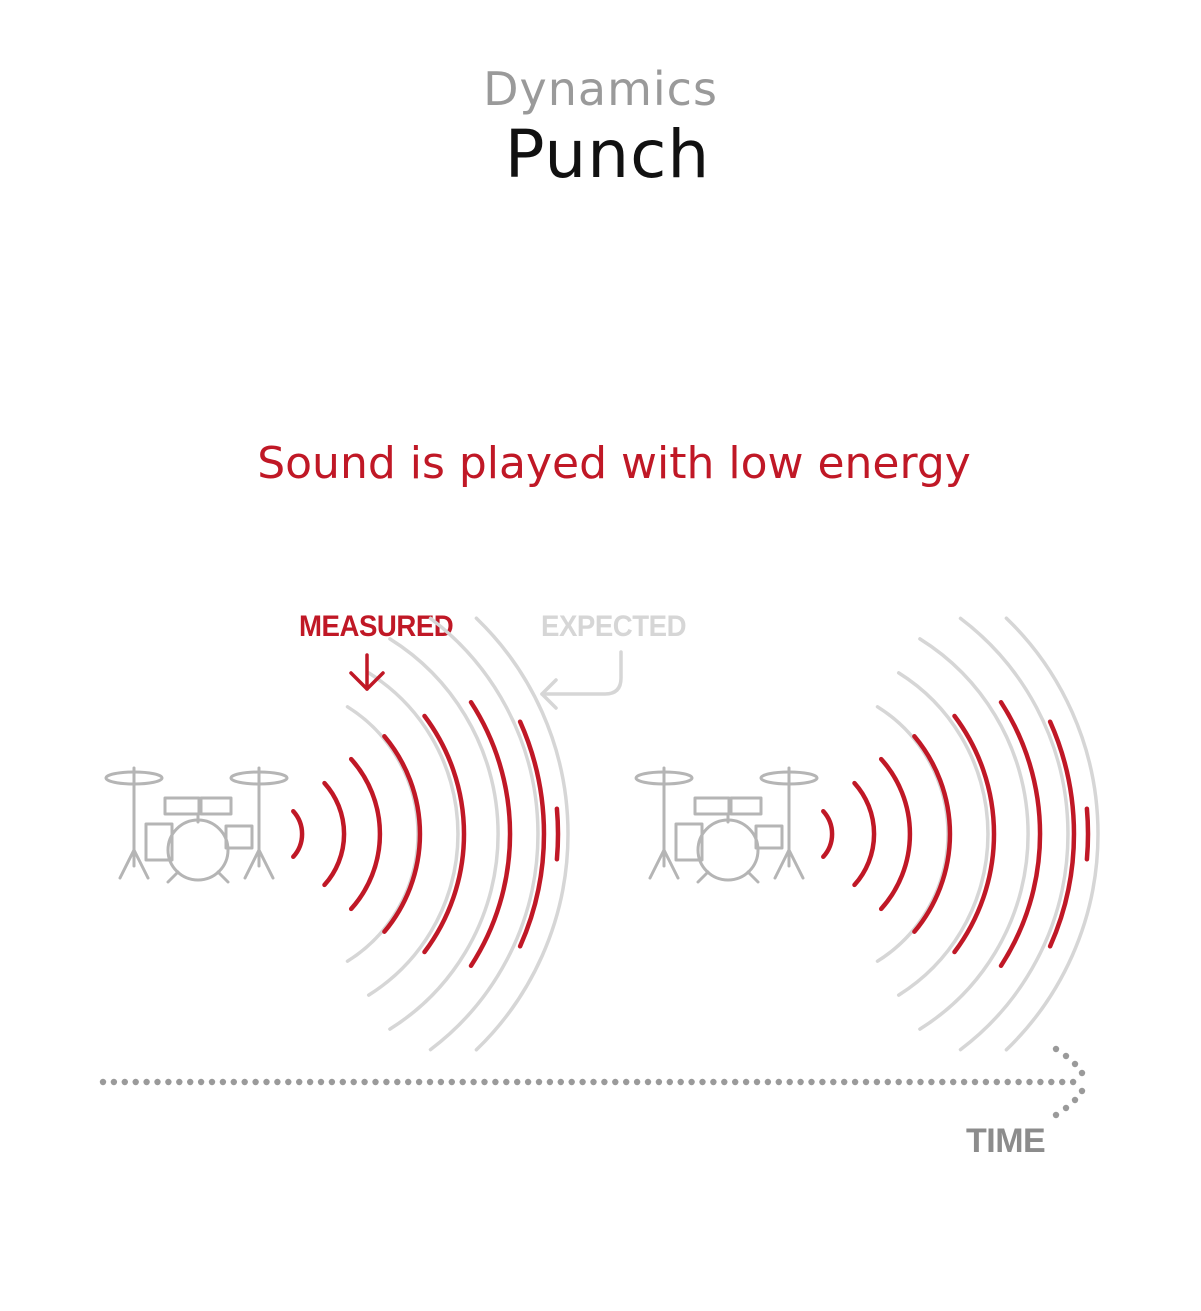 The image size is (1201, 1311). I want to click on drum-kit-icon, so click(726, 825).